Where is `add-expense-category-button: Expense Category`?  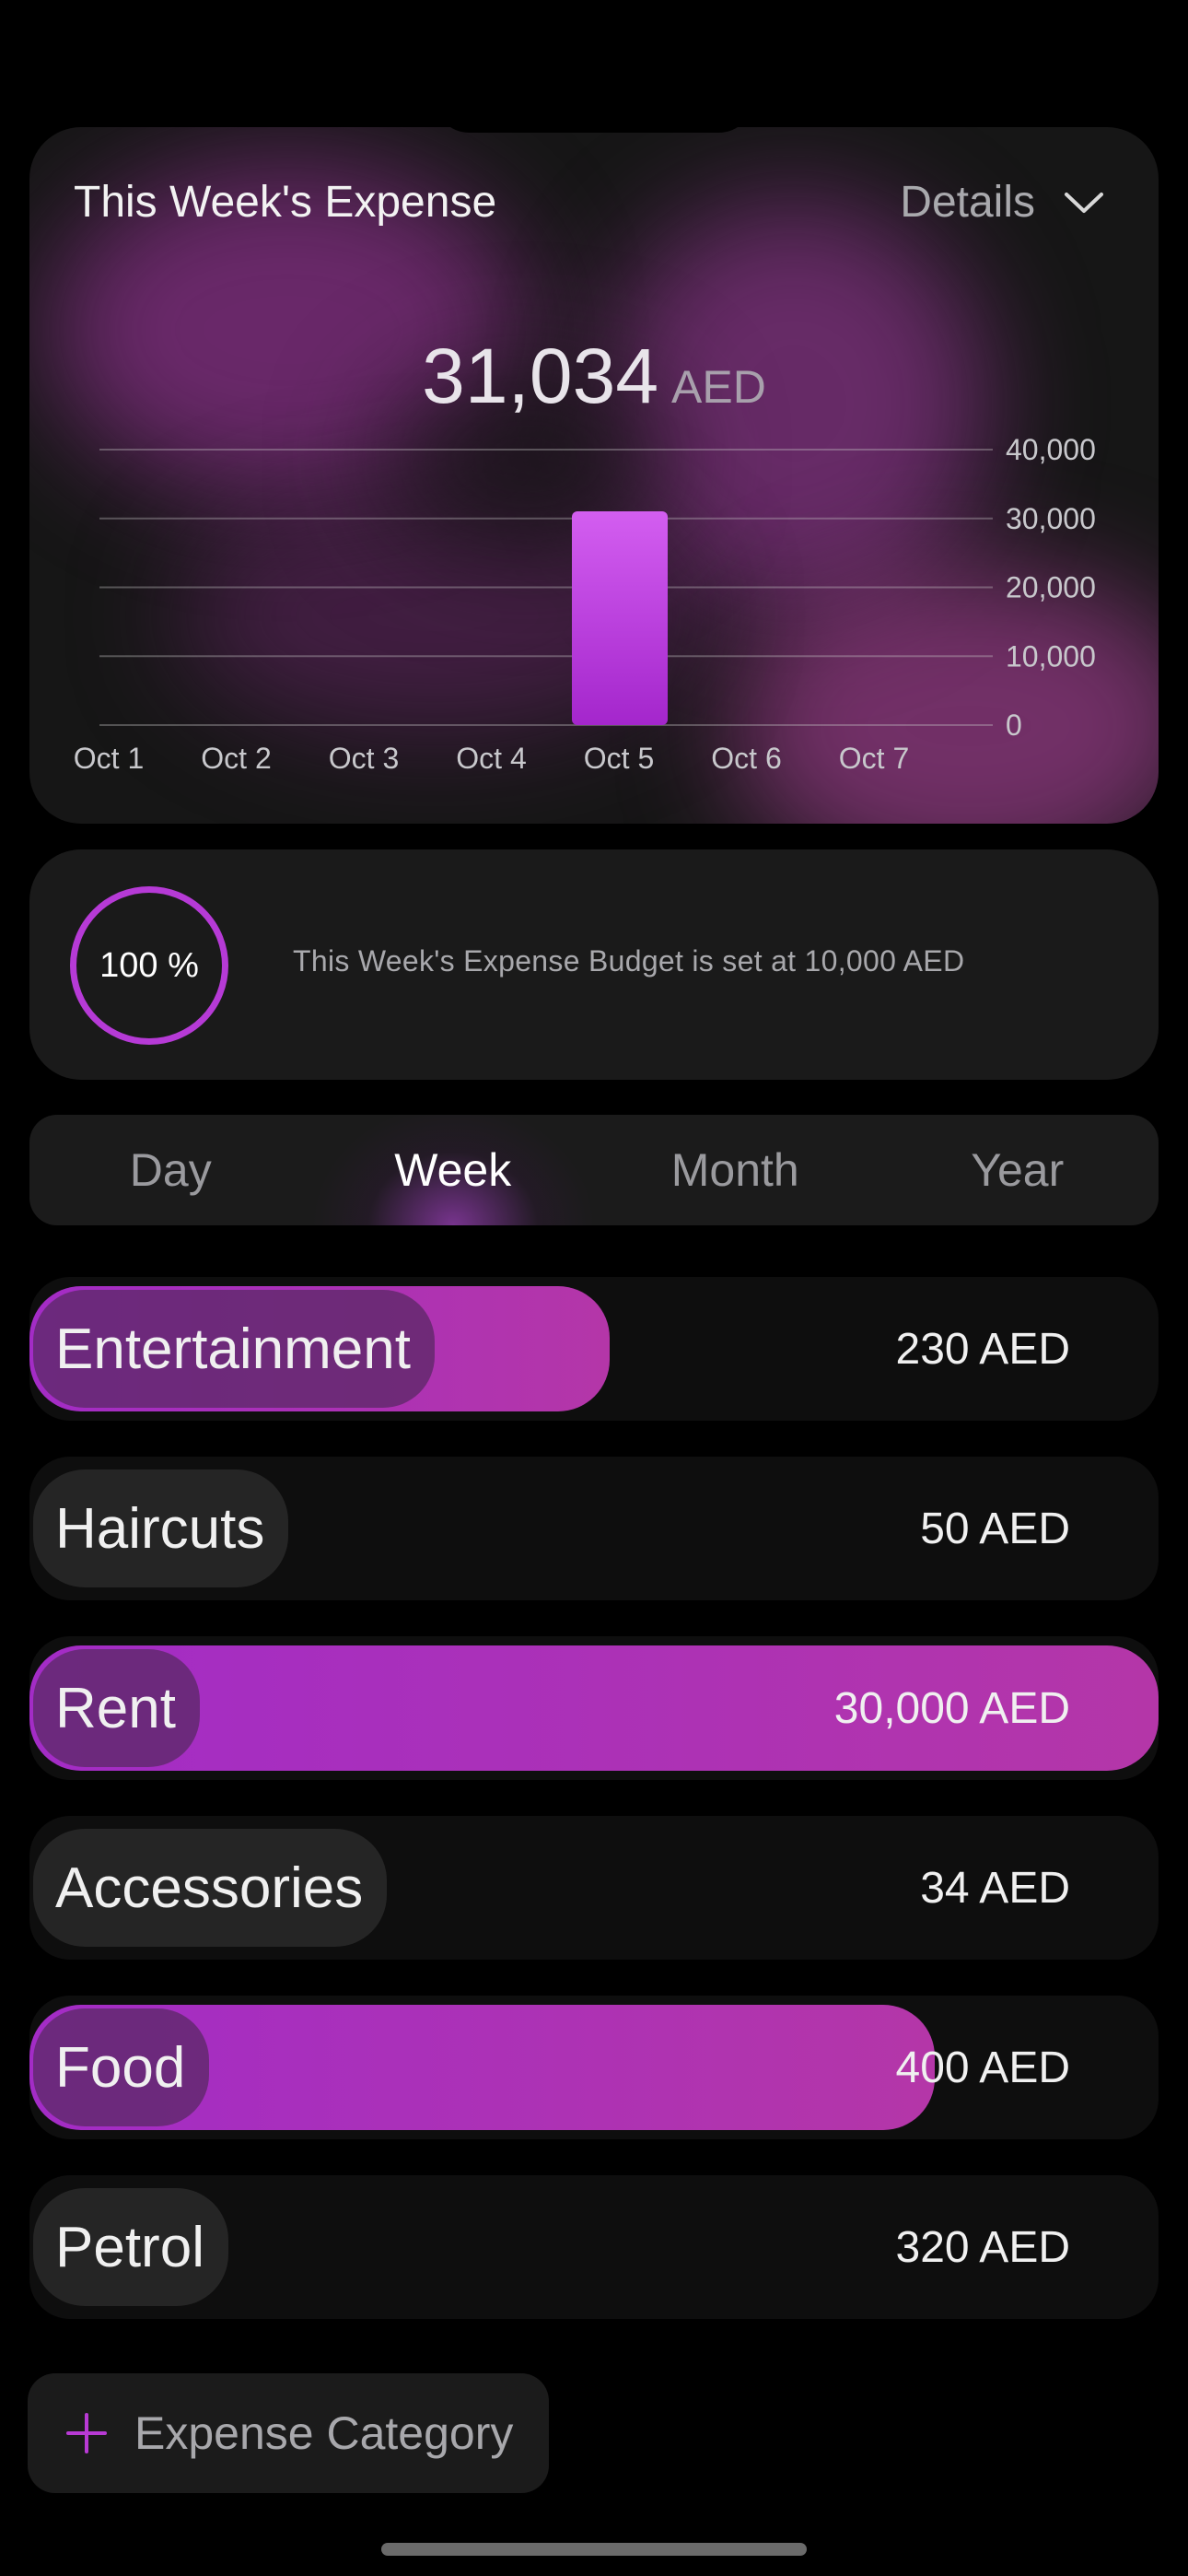 add-expense-category-button: Expense Category is located at coordinates (288, 2433).